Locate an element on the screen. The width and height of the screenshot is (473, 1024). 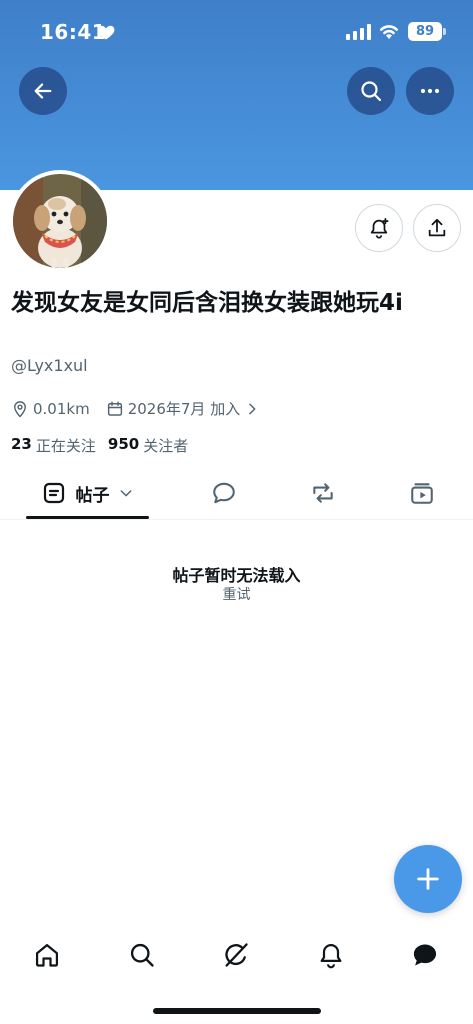
share-icon is located at coordinates (437, 227).